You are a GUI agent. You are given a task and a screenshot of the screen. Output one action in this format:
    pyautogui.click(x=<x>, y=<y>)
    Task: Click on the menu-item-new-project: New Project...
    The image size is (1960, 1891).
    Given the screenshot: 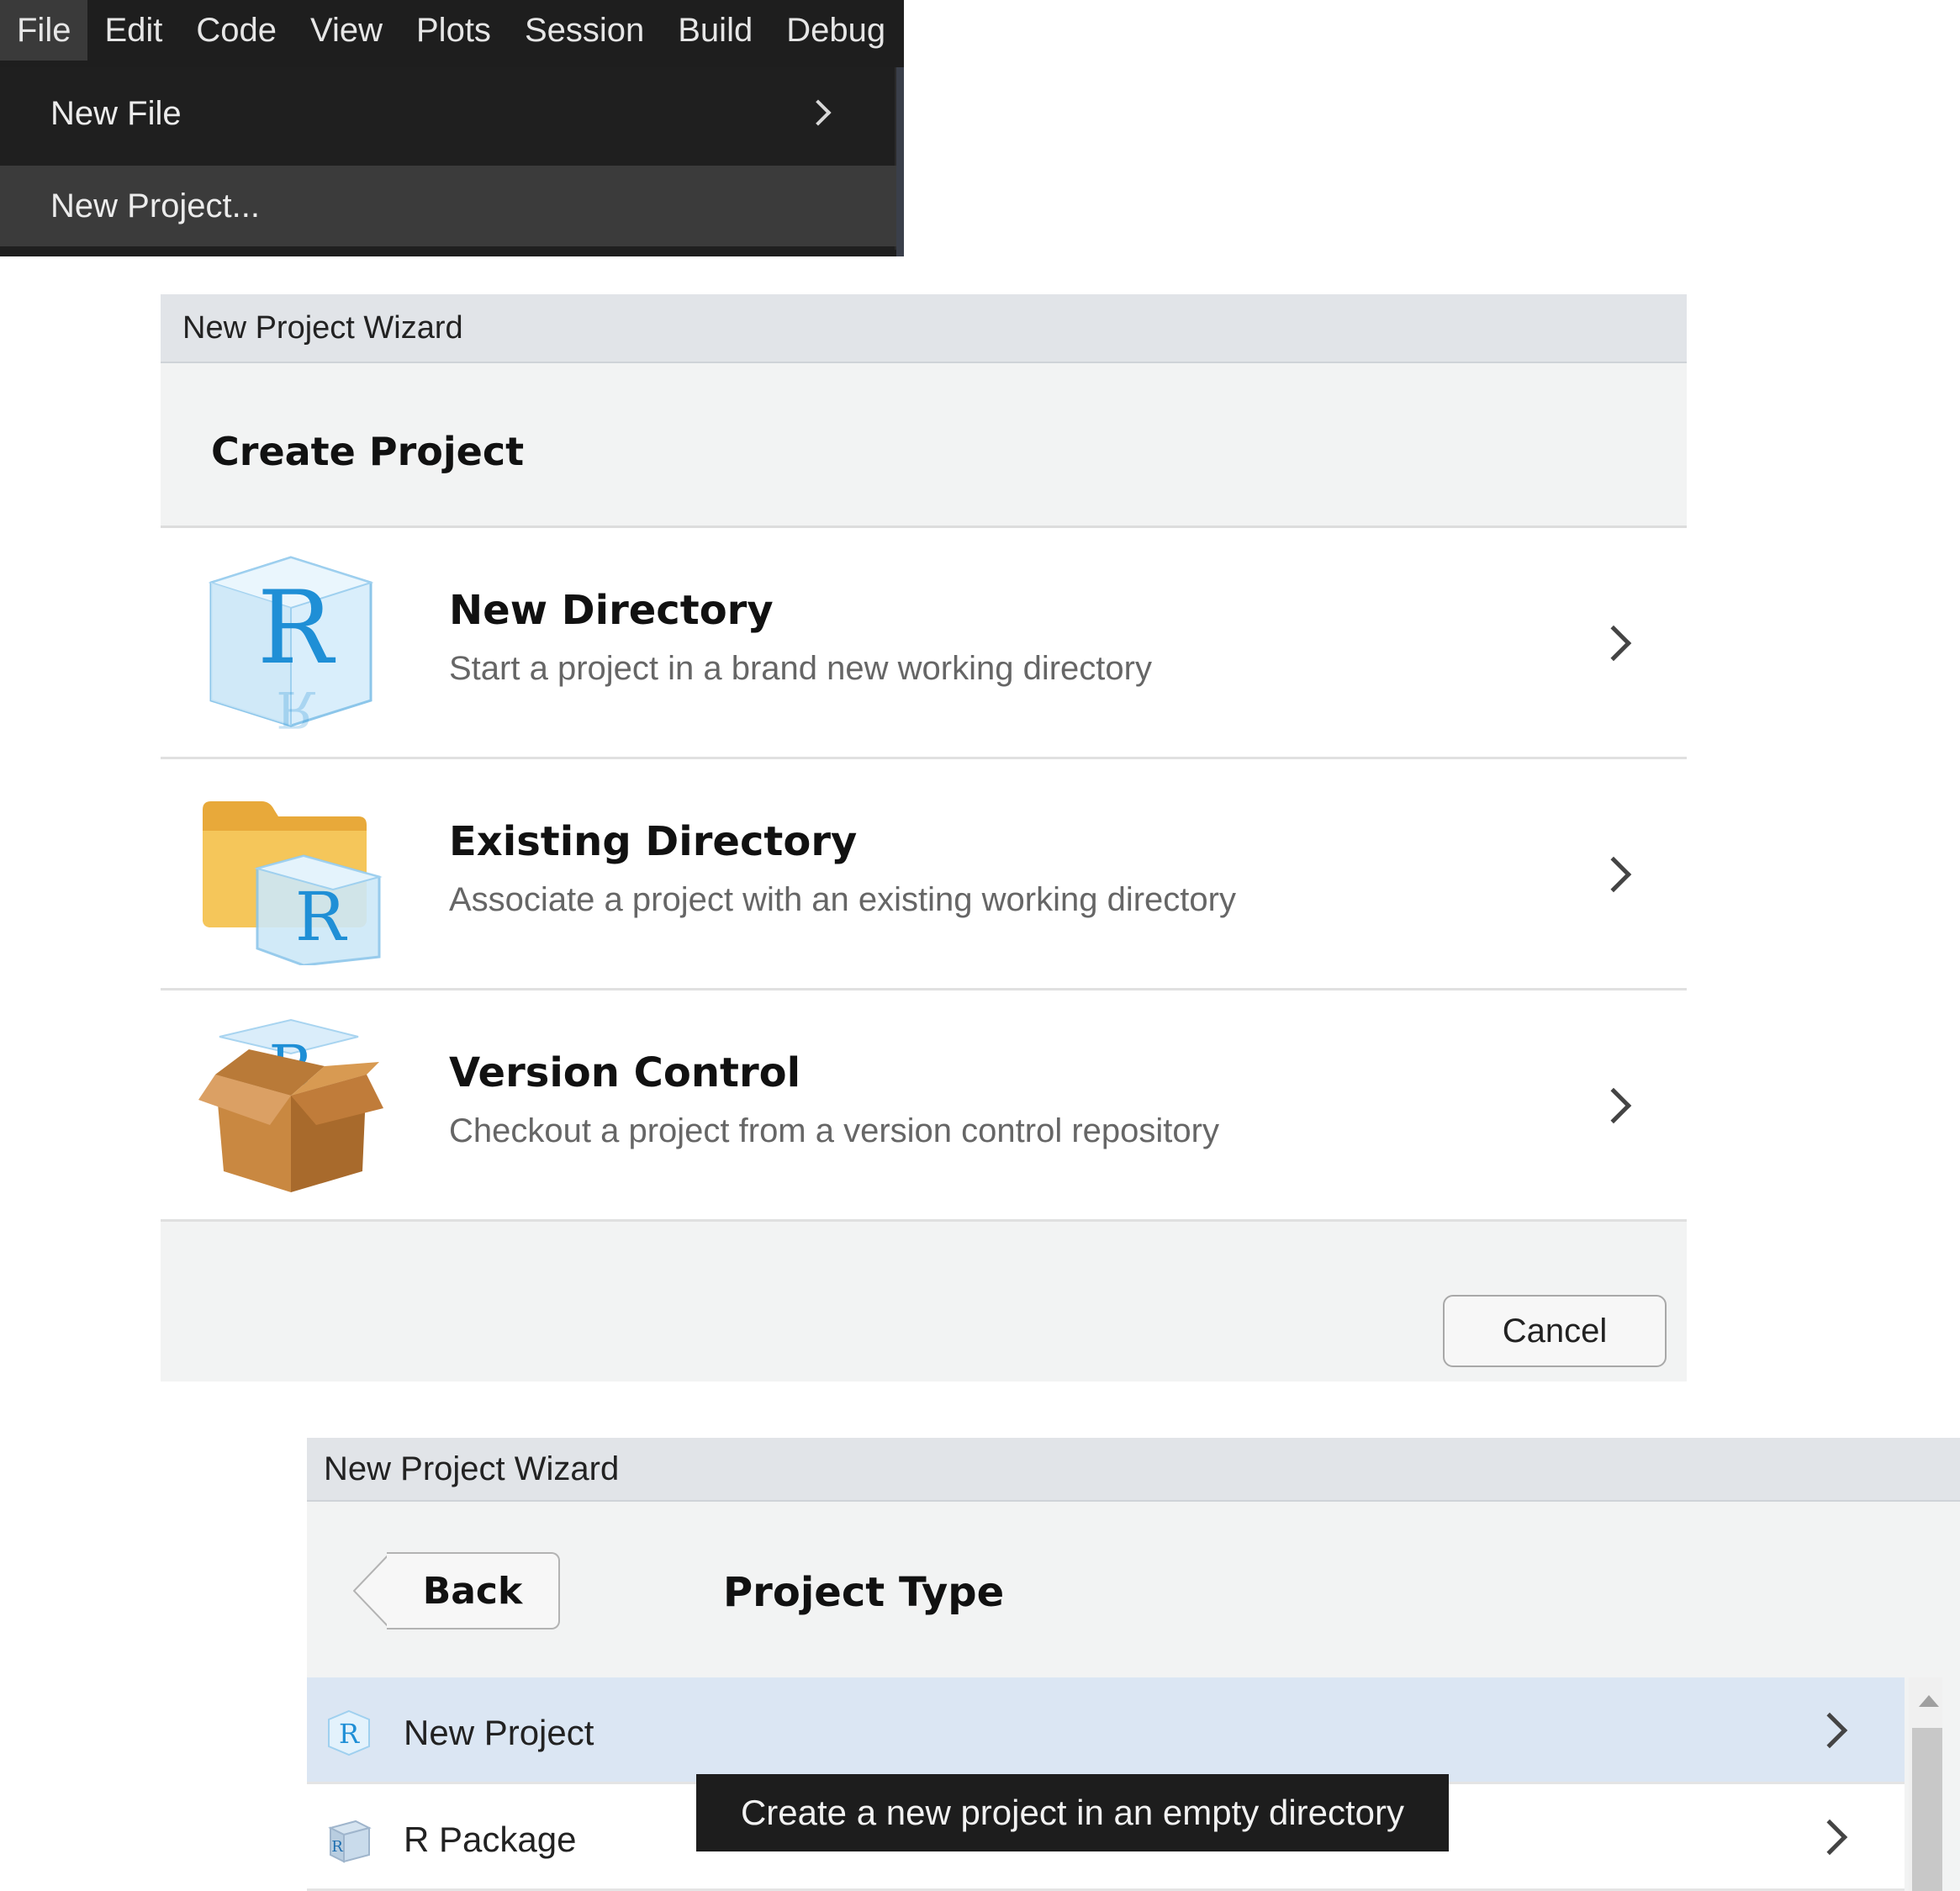 What is the action you would take?
    pyautogui.click(x=448, y=206)
    